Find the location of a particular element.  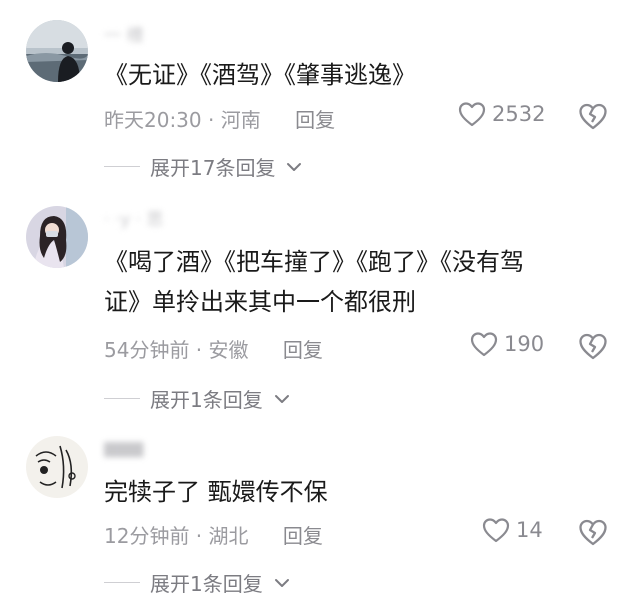

like-button: 190 is located at coordinates (507, 344).